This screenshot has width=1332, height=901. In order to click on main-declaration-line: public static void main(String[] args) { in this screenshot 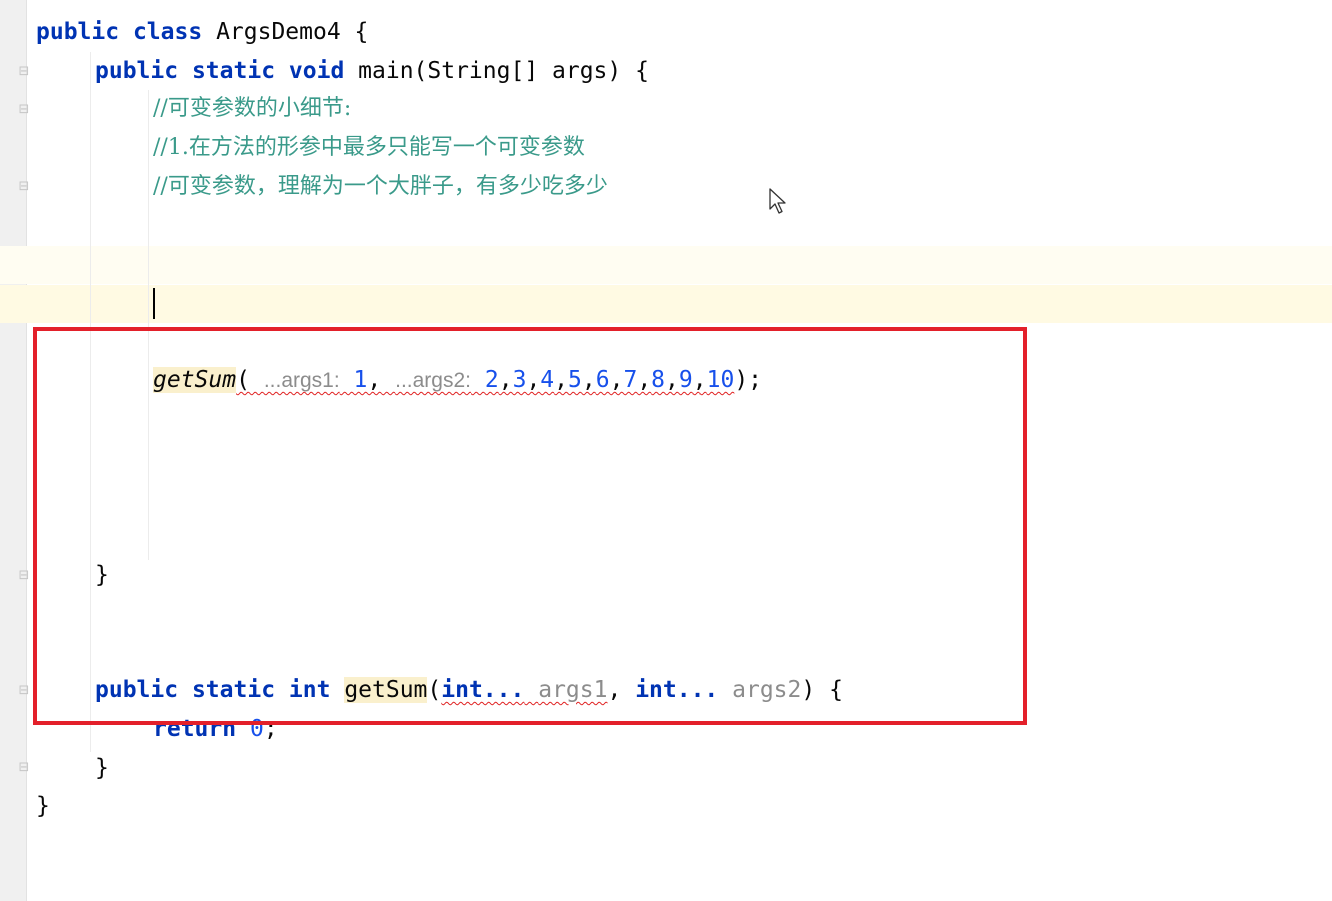, I will do `click(372, 71)`.